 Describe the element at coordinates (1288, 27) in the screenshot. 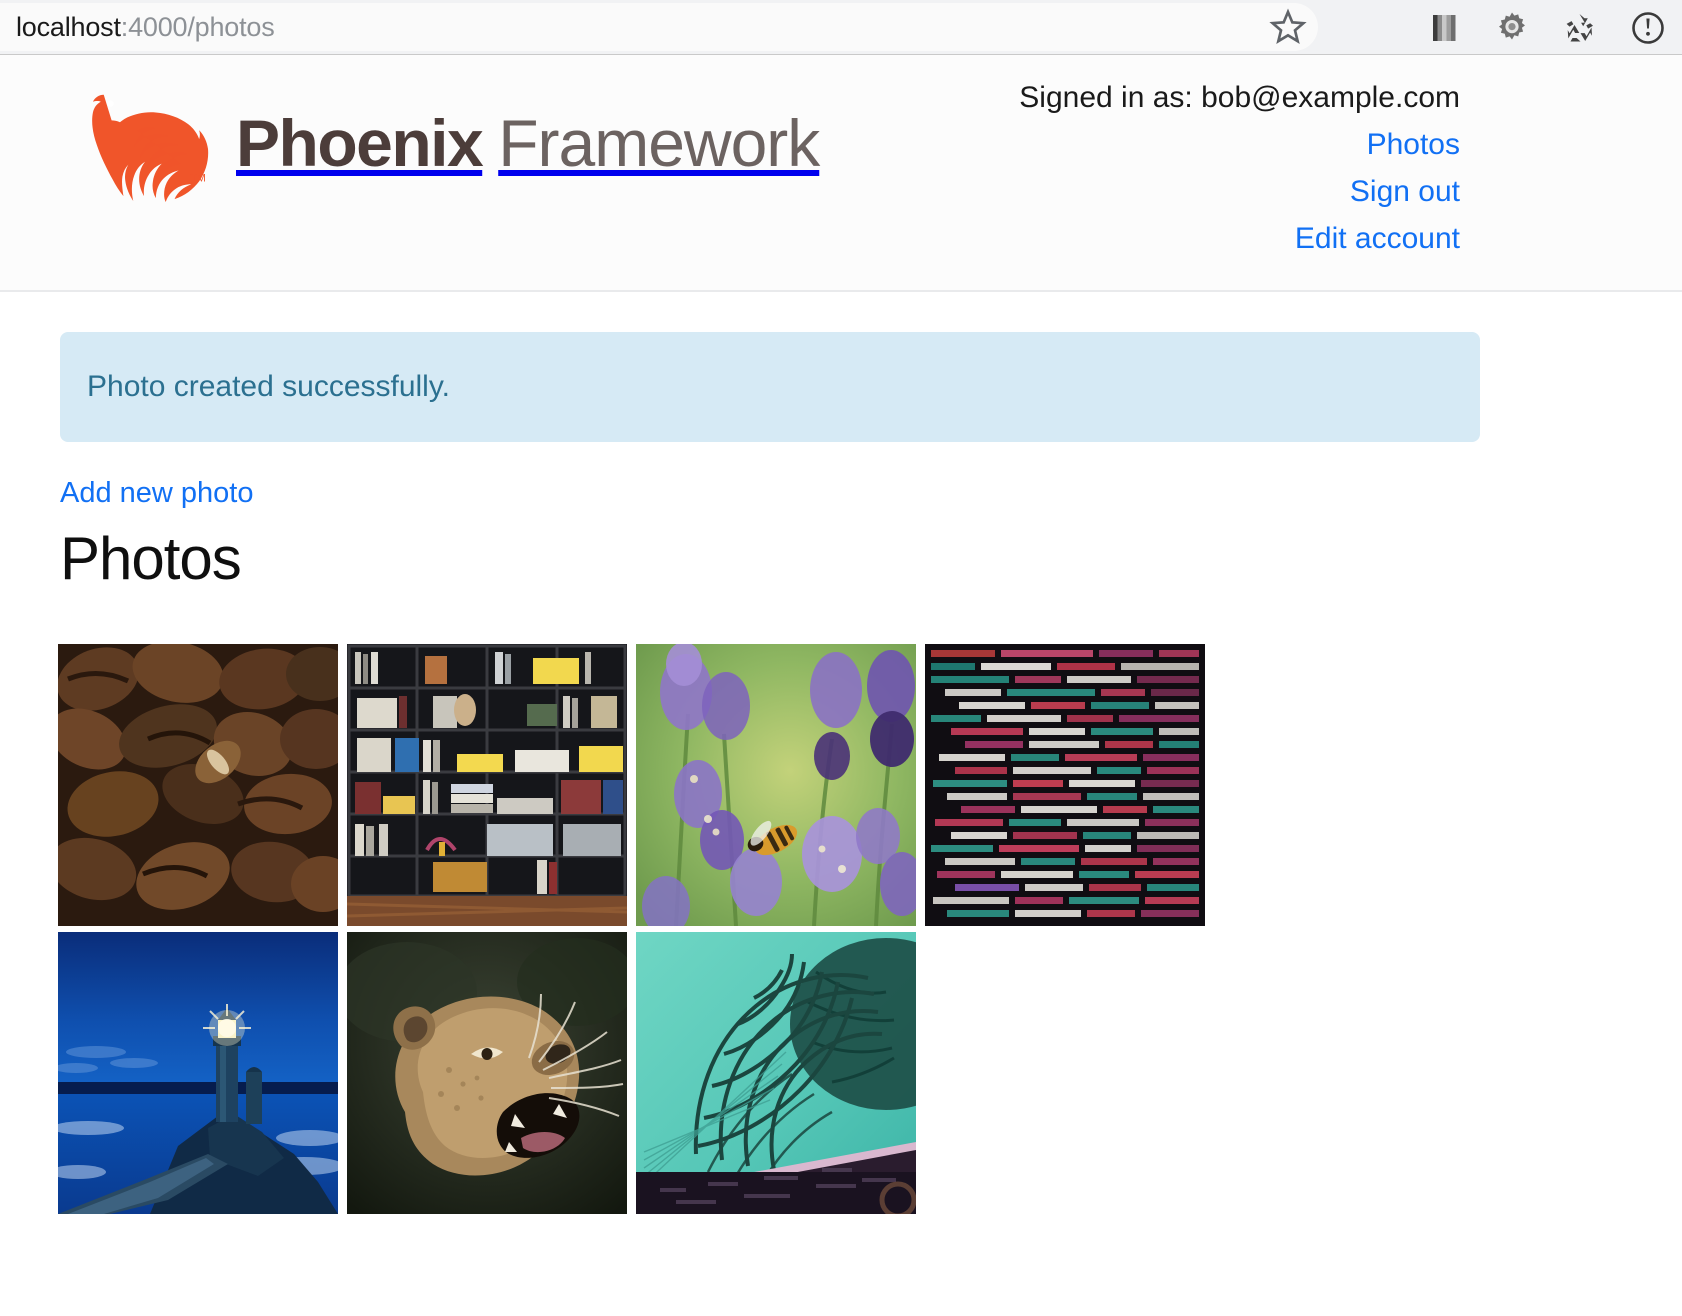

I see `bookmark-star-icon` at that location.